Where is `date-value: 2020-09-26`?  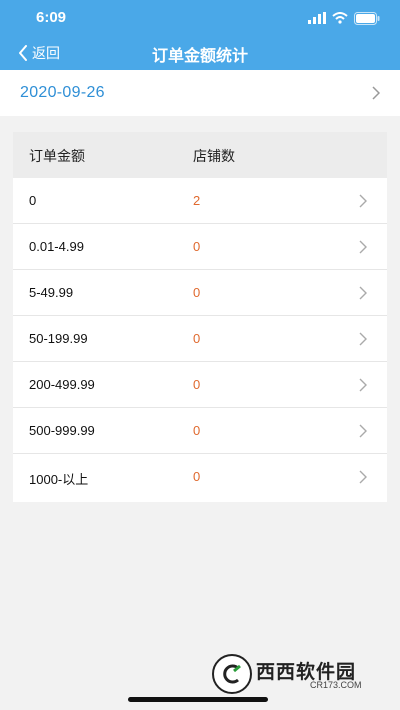 date-value: 2020-09-26 is located at coordinates (62, 92).